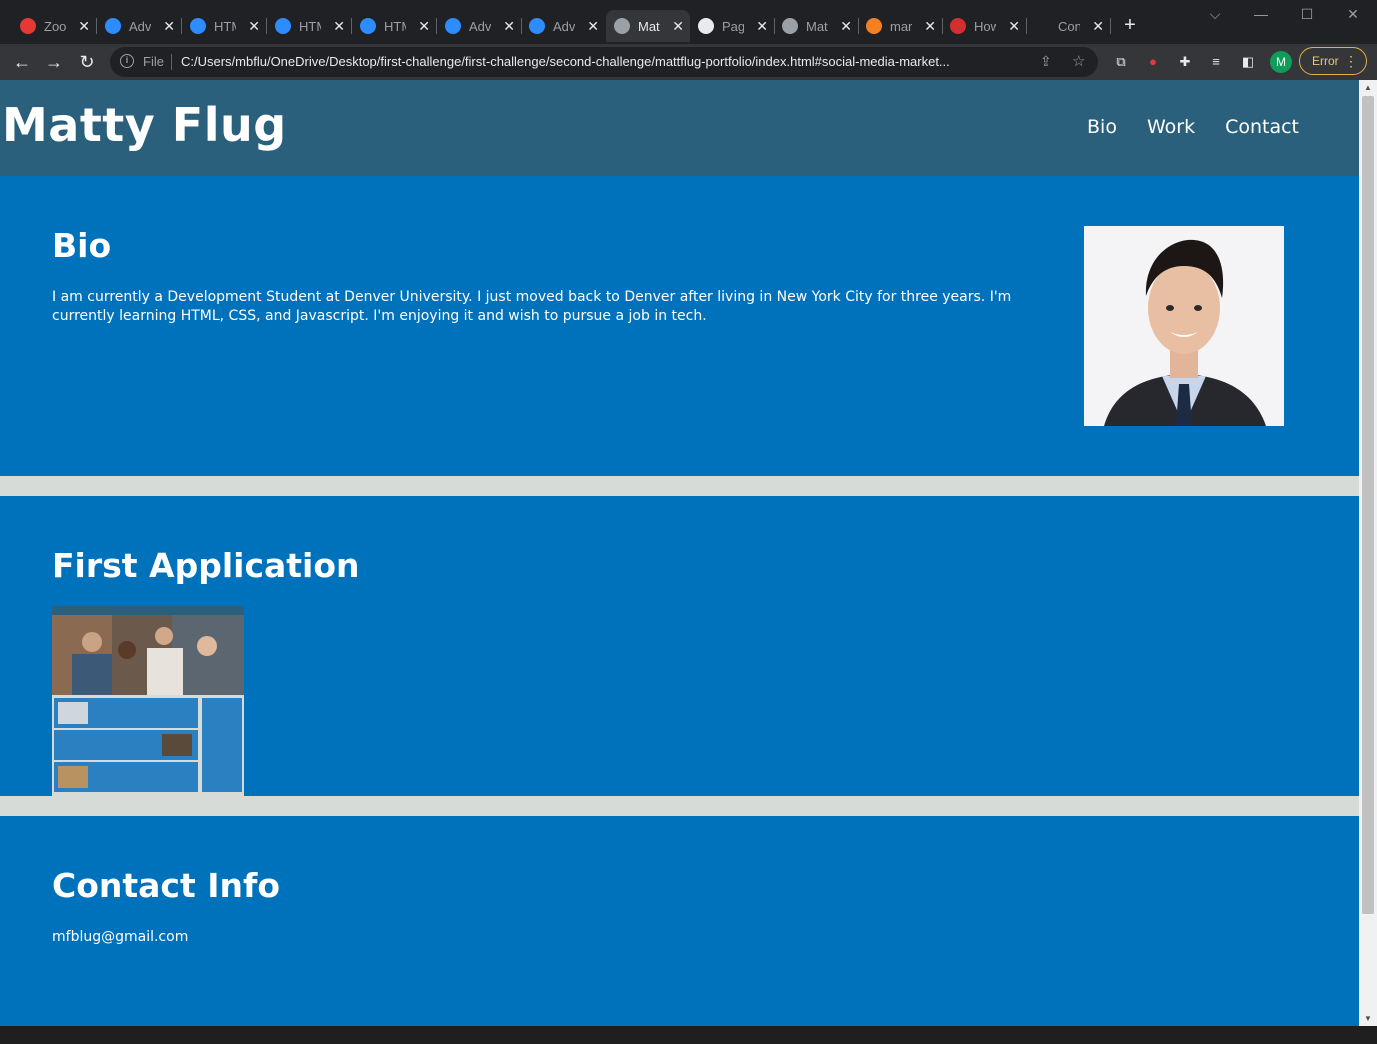 The height and width of the screenshot is (1044, 1377). I want to click on tab-title: How, so click(985, 26).